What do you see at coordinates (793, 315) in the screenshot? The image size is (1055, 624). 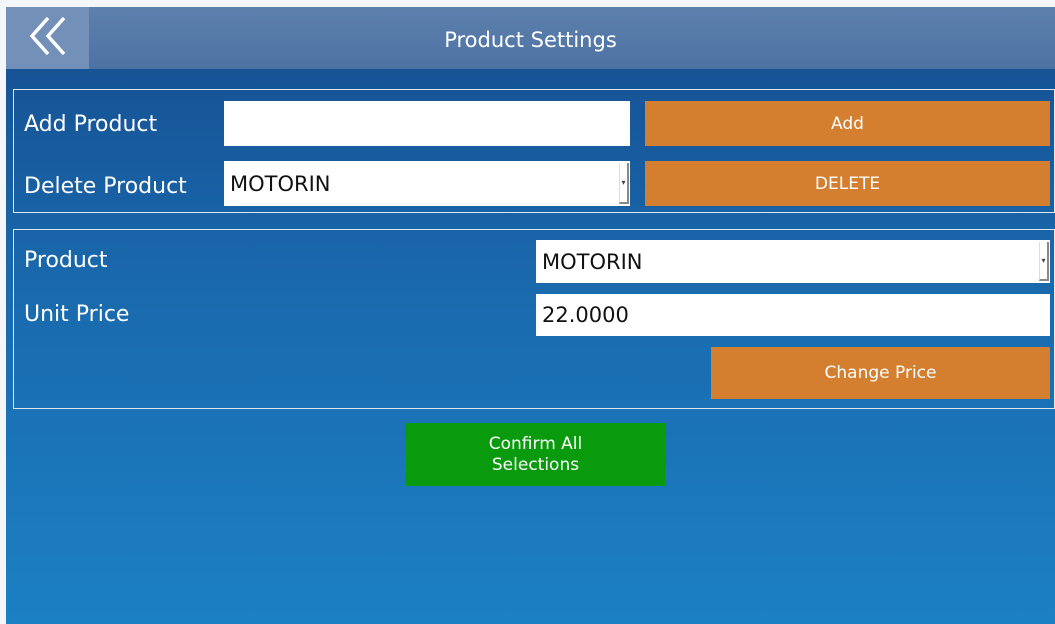 I see `unit-price-input` at bounding box center [793, 315].